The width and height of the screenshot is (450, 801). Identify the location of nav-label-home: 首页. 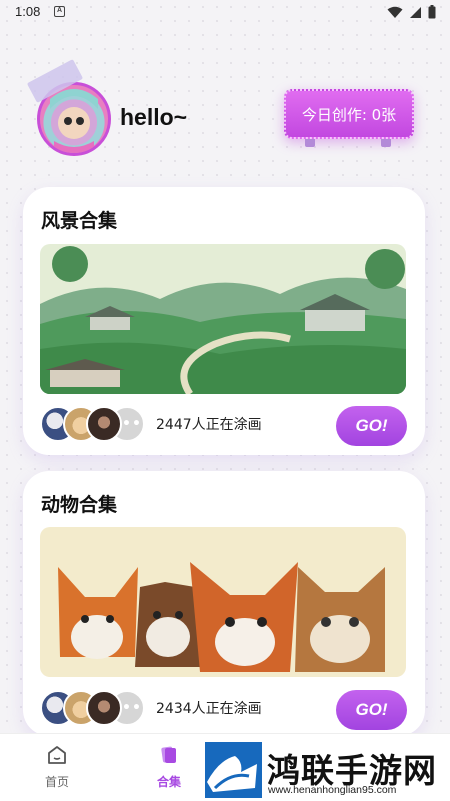
(56, 782).